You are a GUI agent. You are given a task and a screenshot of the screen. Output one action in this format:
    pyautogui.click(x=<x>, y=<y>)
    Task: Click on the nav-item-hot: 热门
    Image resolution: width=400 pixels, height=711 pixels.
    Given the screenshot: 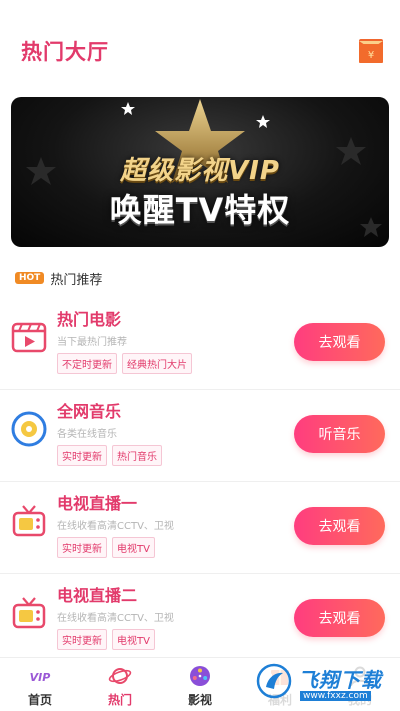 What is the action you would take?
    pyautogui.click(x=120, y=684)
    